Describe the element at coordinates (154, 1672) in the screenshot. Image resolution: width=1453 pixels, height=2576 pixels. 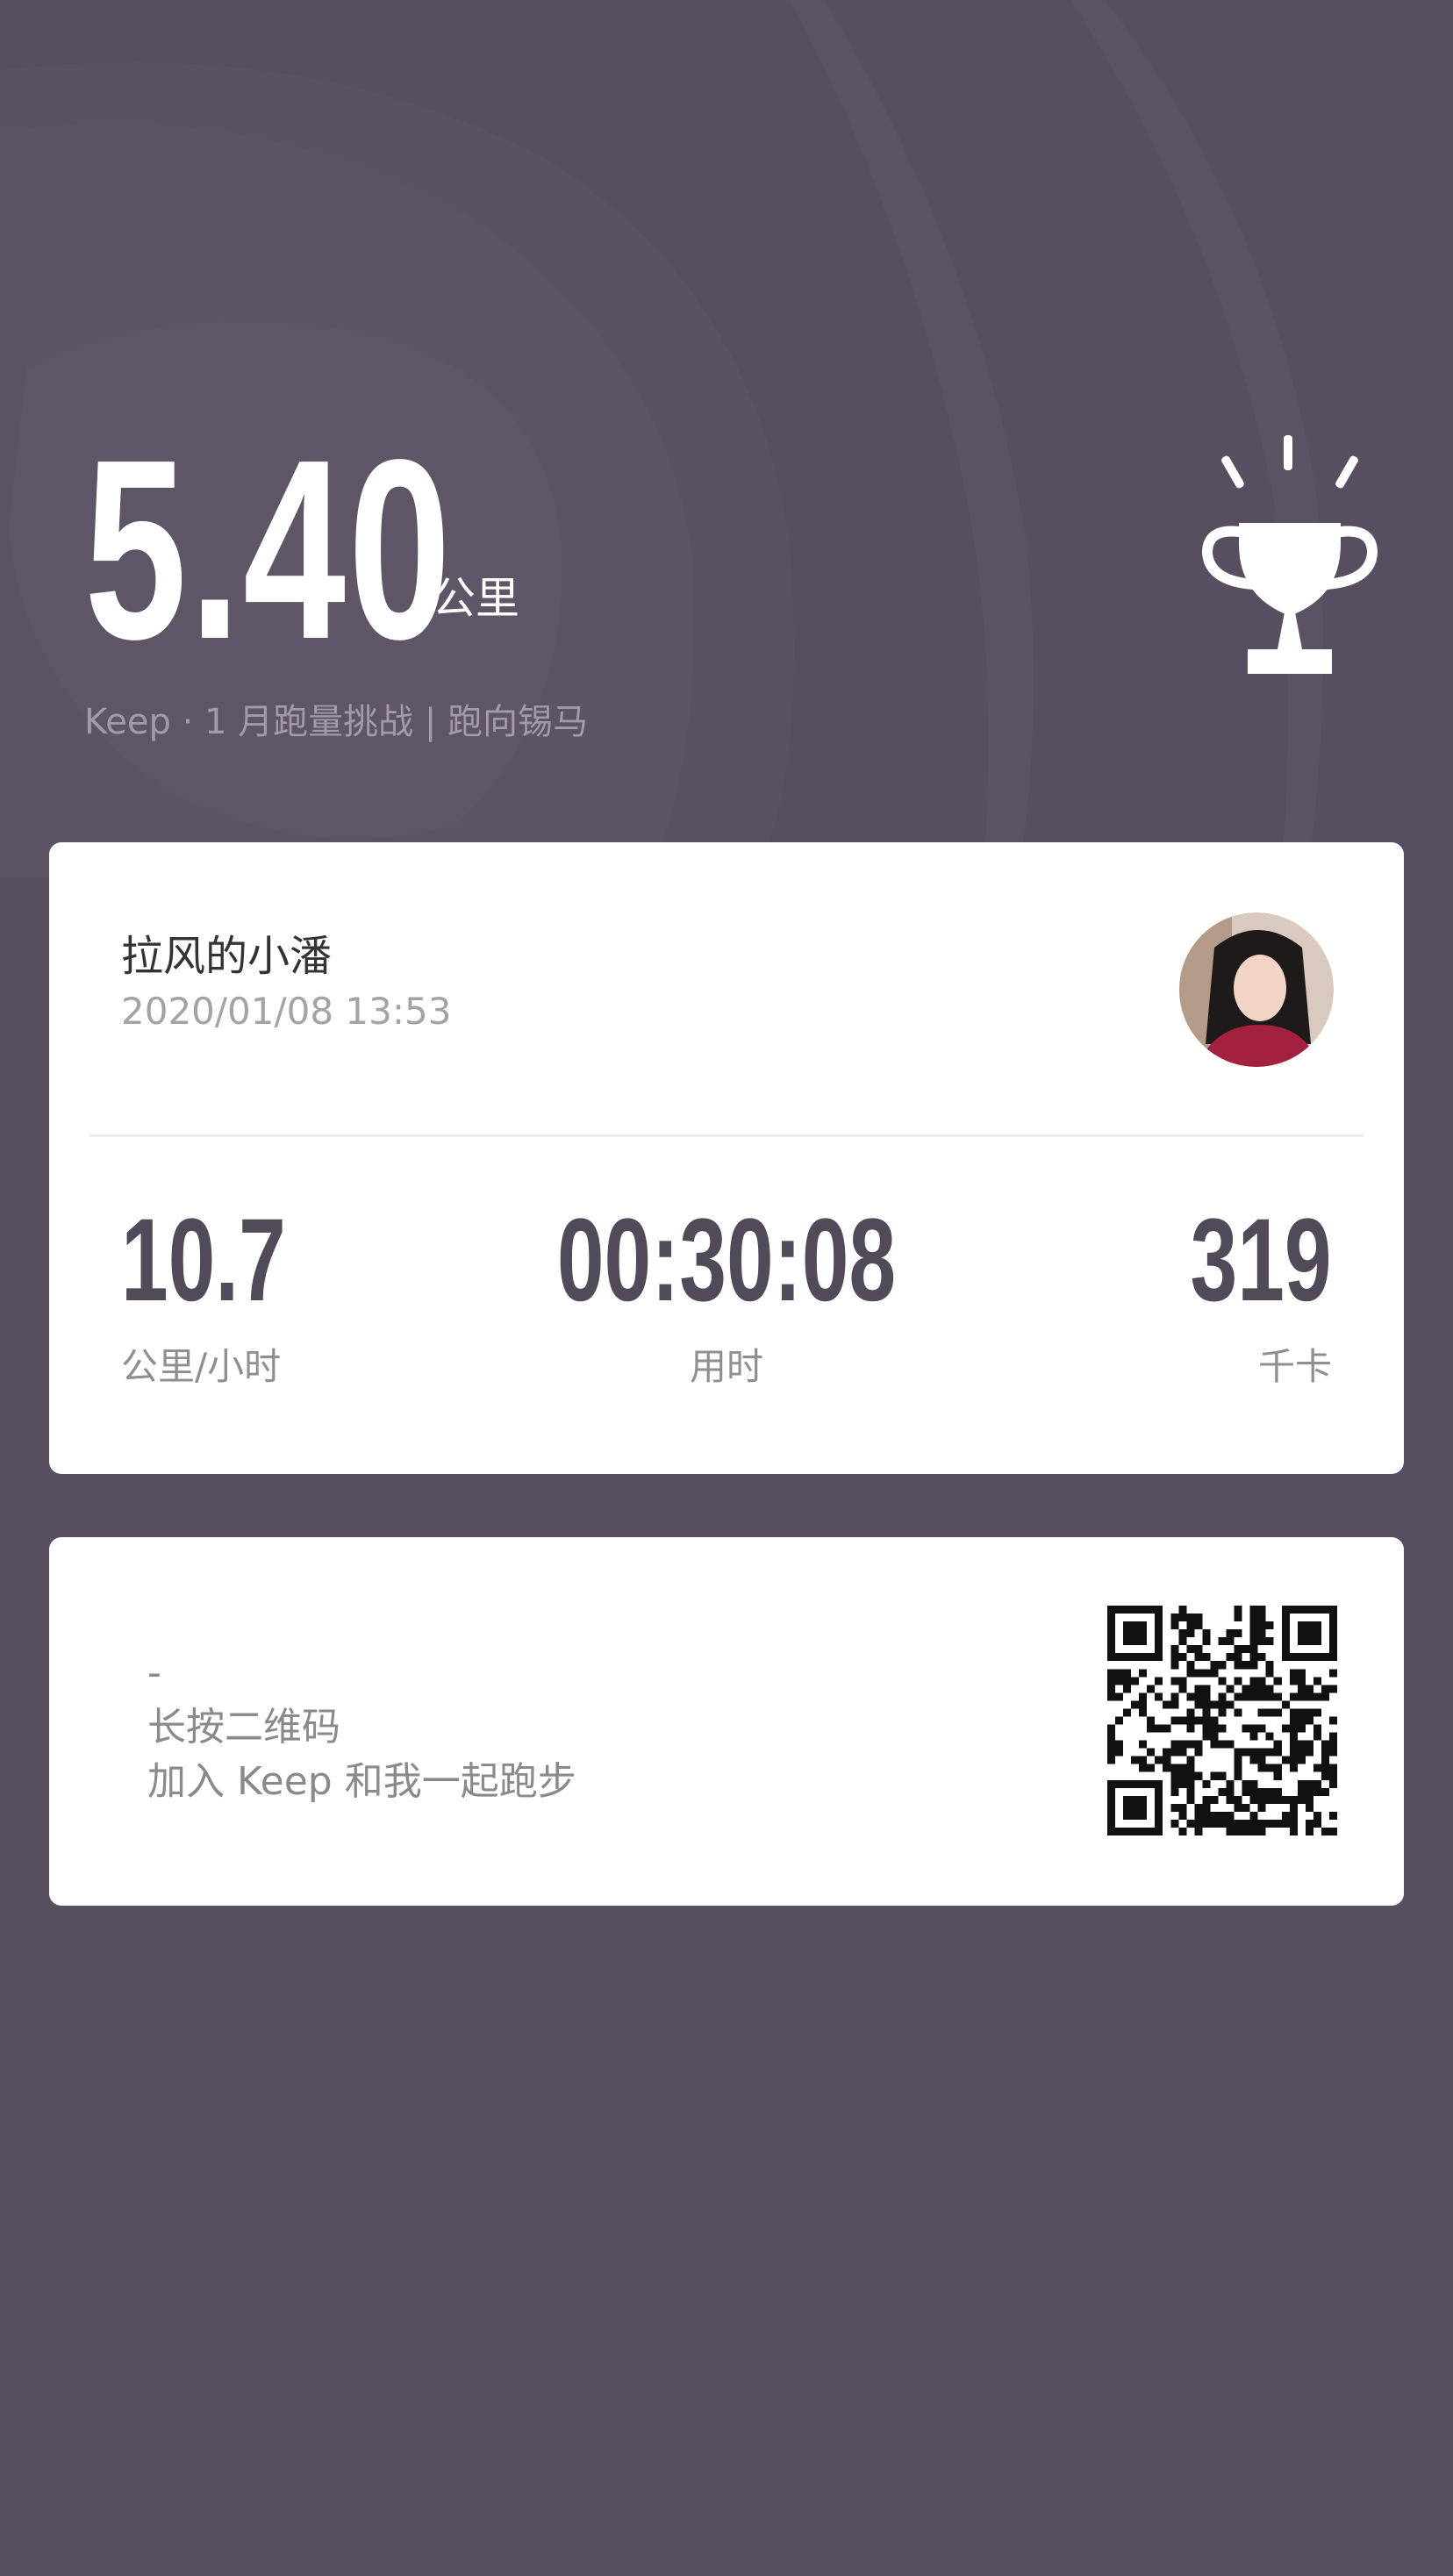
I see `qr-dash: -` at that location.